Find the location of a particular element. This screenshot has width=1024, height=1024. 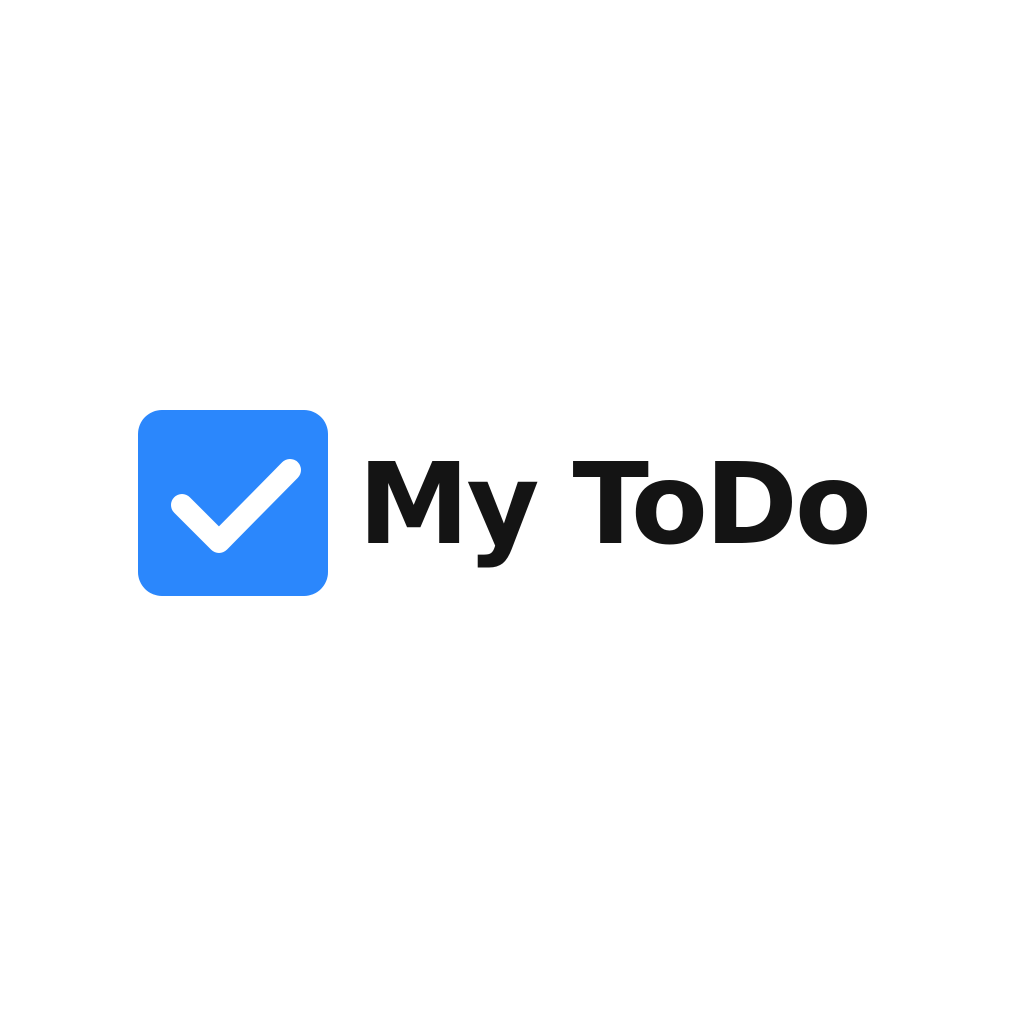

app-name: My ToDo is located at coordinates (615, 505).